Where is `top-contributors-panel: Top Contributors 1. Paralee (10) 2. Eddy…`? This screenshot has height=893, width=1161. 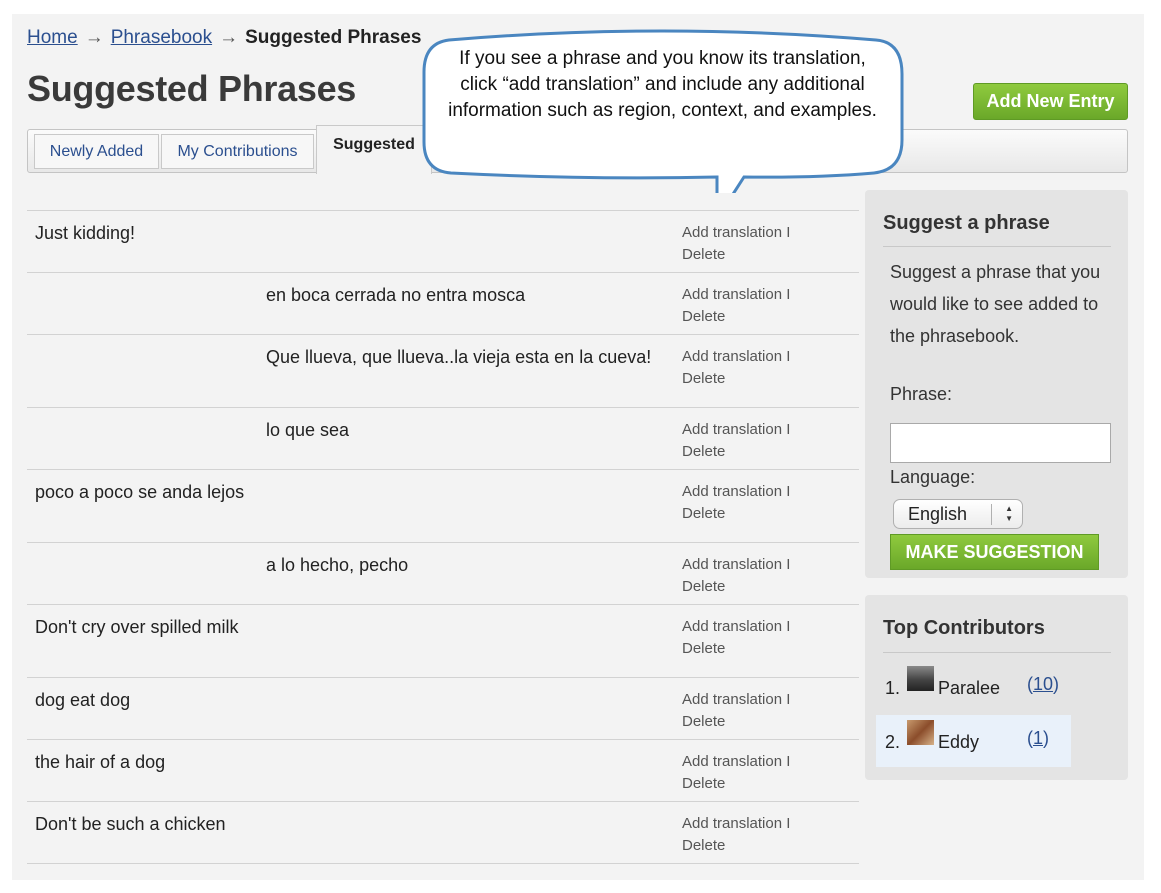
top-contributors-panel: Top Contributors 1. Paralee (10) 2. Eddy… is located at coordinates (996, 687).